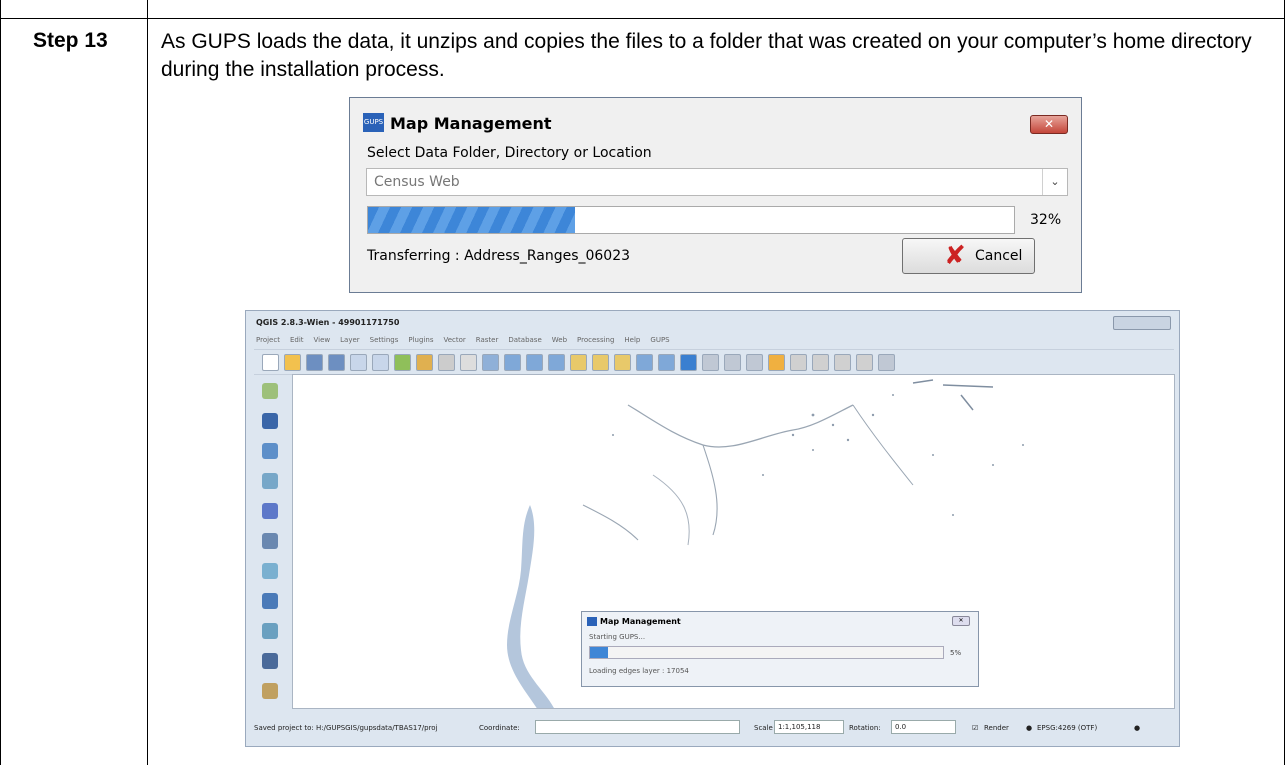 The width and height of the screenshot is (1285, 765). What do you see at coordinates (1029, 728) in the screenshot?
I see `crs-globe-icon: ●` at bounding box center [1029, 728].